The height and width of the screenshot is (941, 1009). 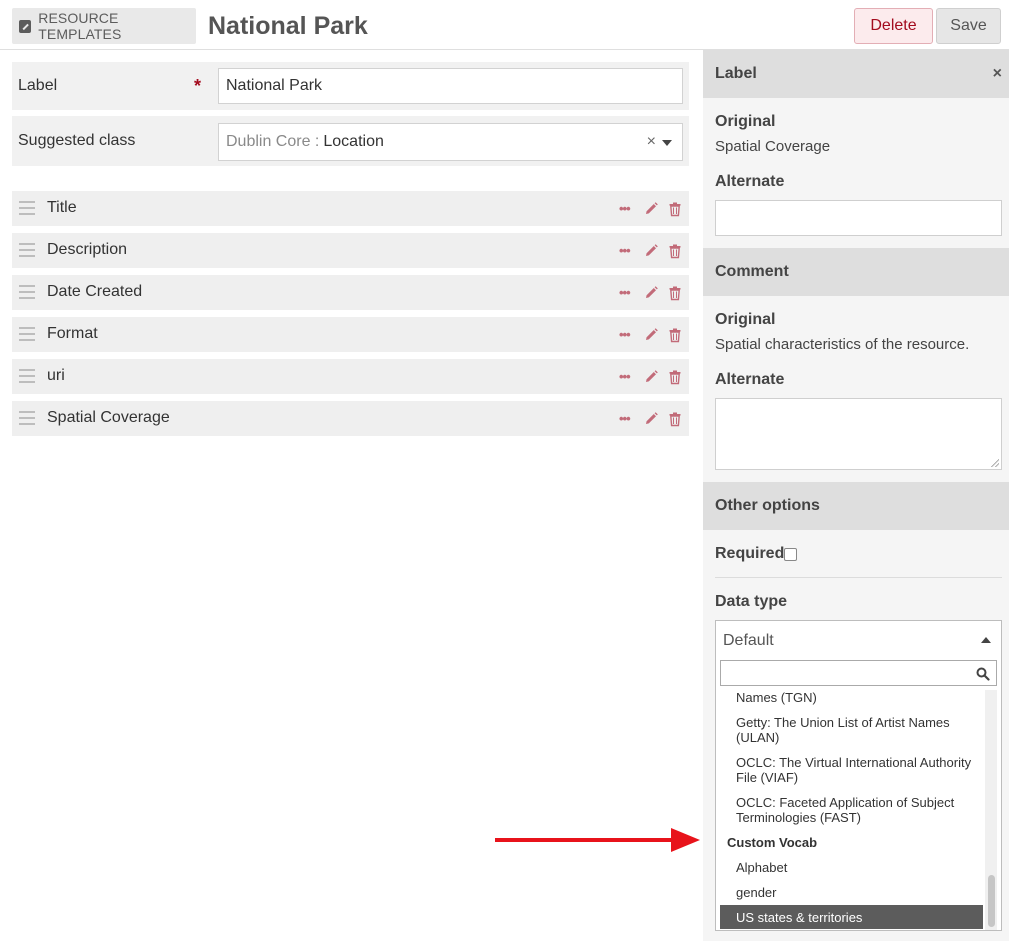 I want to click on chevron-down-icon, so click(x=667, y=143).